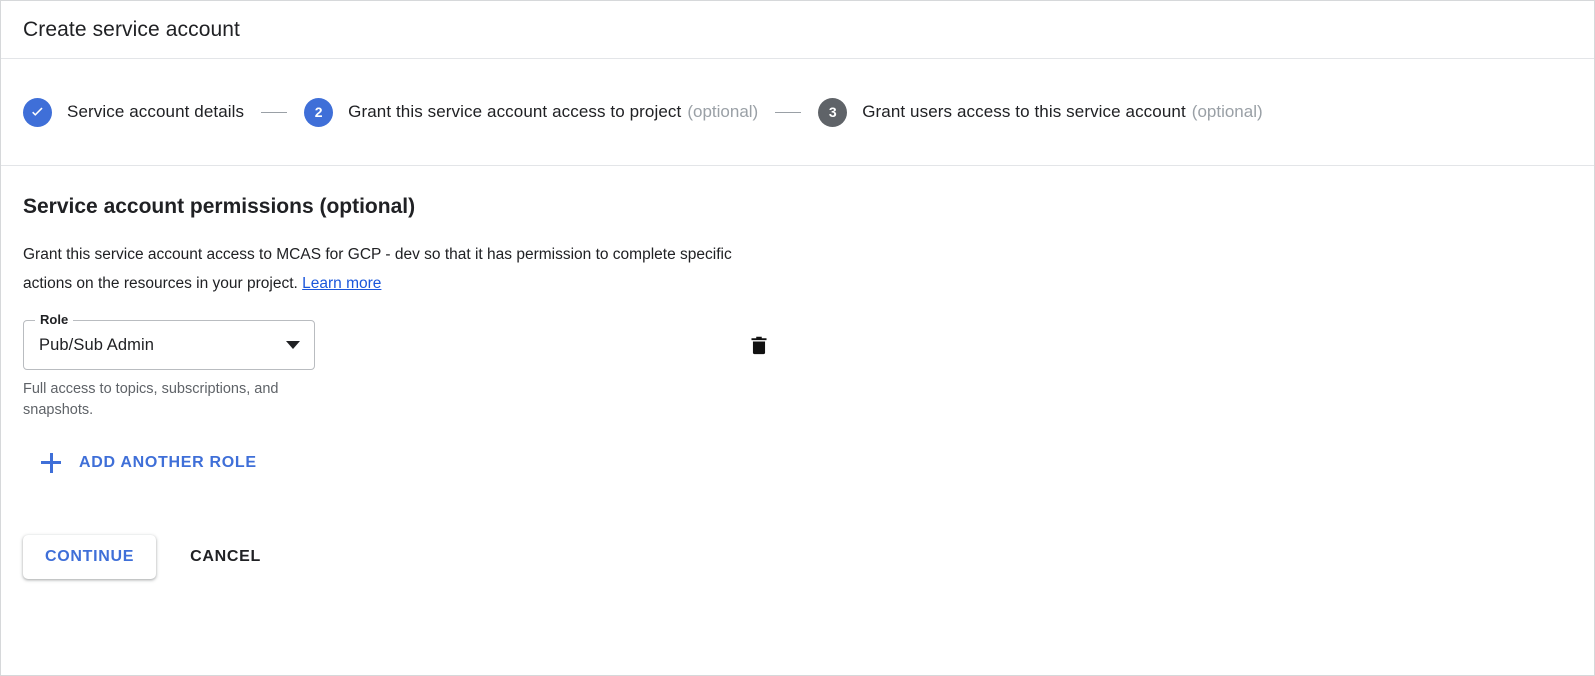 This screenshot has height=676, width=1595. I want to click on step-badge-2: 2, so click(319, 112).